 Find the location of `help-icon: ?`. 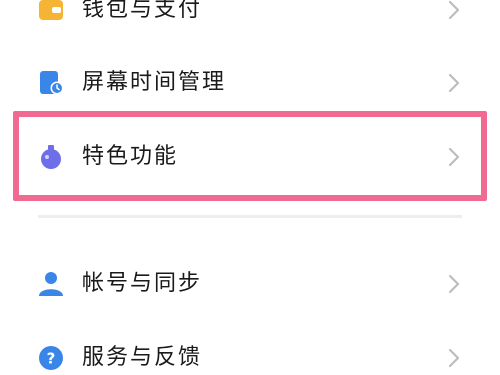

help-icon: ? is located at coordinates (51, 358).